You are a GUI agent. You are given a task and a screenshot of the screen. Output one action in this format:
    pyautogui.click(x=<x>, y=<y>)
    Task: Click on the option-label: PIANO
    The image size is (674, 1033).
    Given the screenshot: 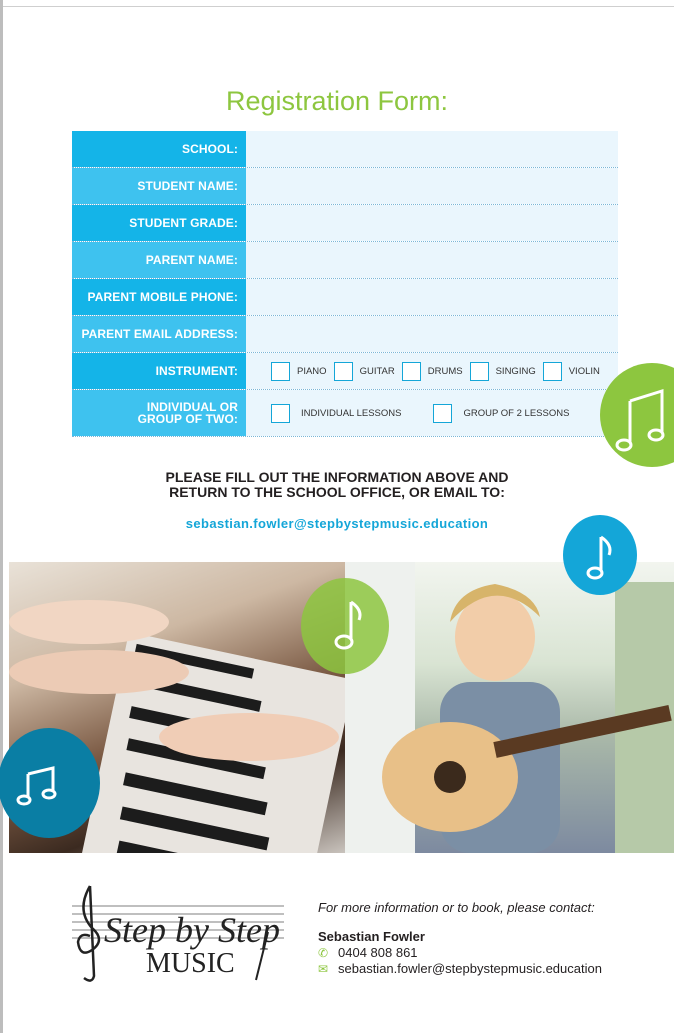 What is the action you would take?
    pyautogui.click(x=312, y=371)
    